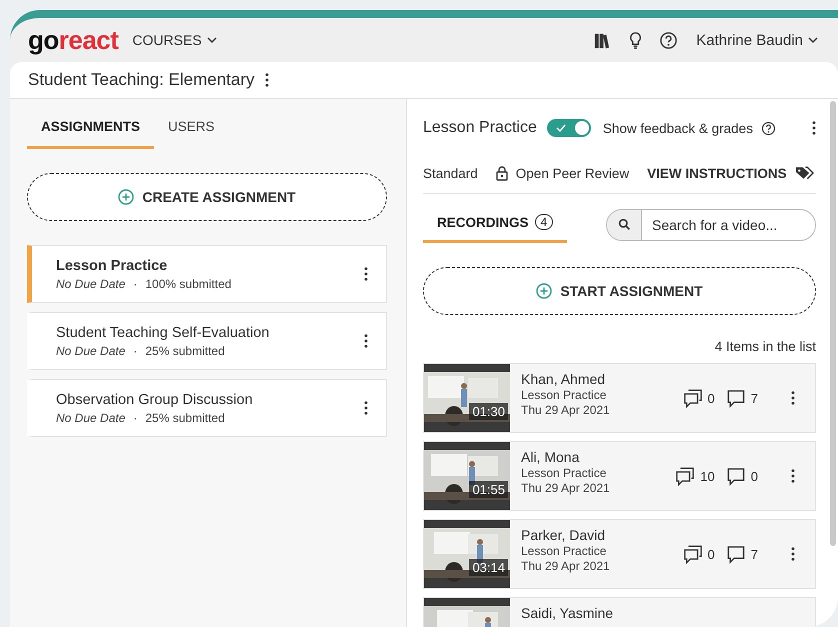 The height and width of the screenshot is (627, 838). I want to click on assignment-title: Student Teaching Self-Evaluation, so click(163, 332).